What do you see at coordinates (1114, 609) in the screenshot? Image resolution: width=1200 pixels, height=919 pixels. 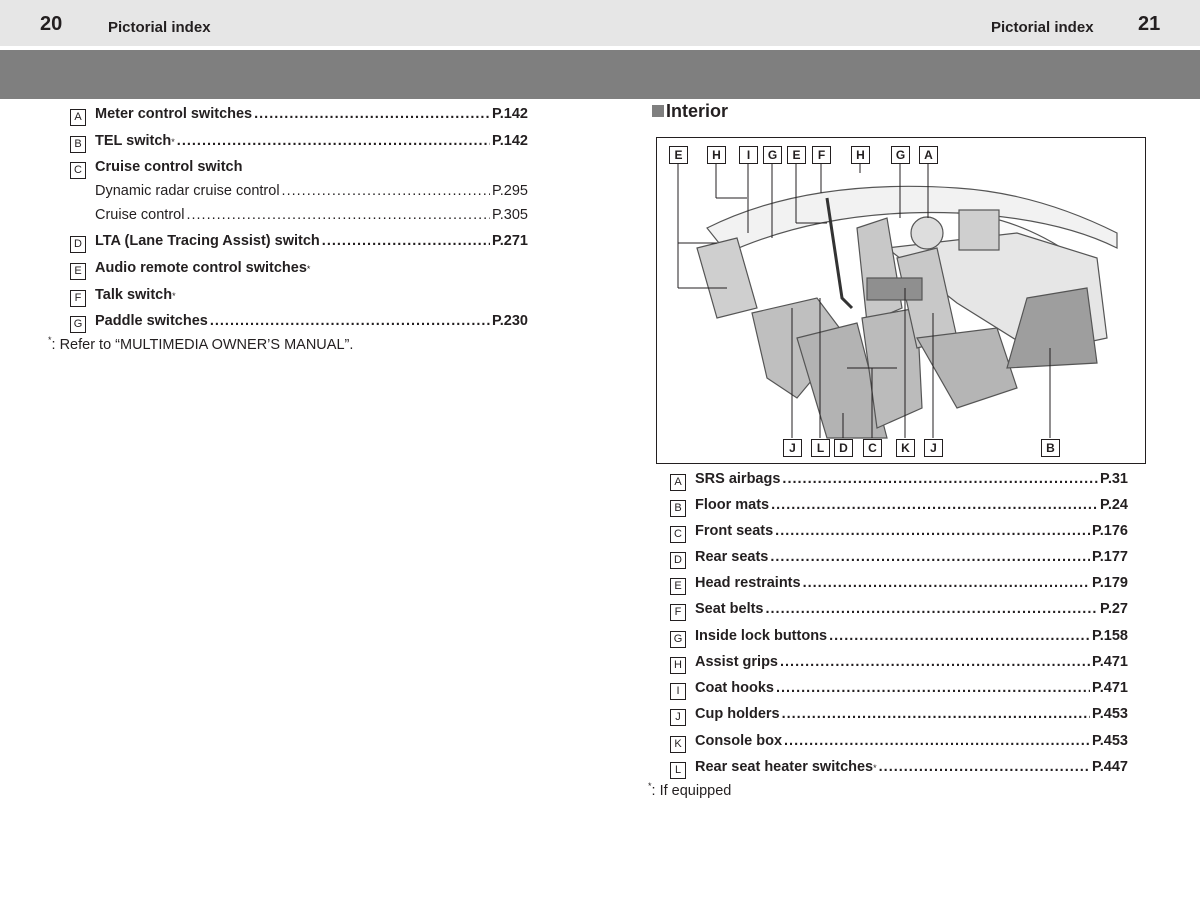 I see `page-ref: P.27` at bounding box center [1114, 609].